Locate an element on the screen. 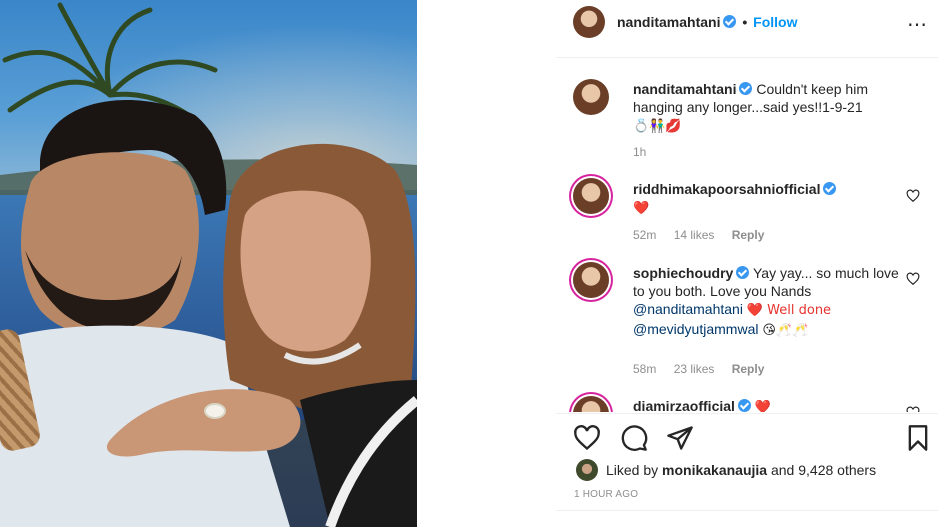 Image resolution: width=938 pixels, height=527 pixels. author-username: nanditamahtani is located at coordinates (668, 22).